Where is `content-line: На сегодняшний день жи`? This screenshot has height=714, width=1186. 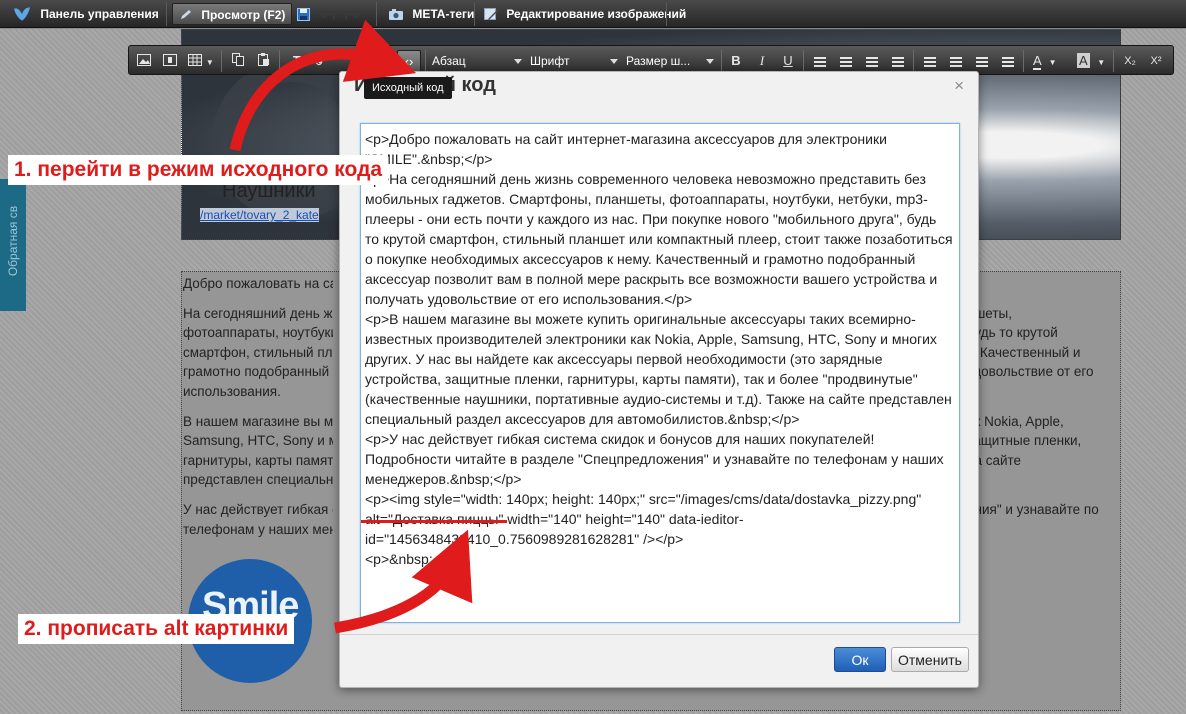
content-line: На сегодняшний день жи is located at coordinates (258, 313).